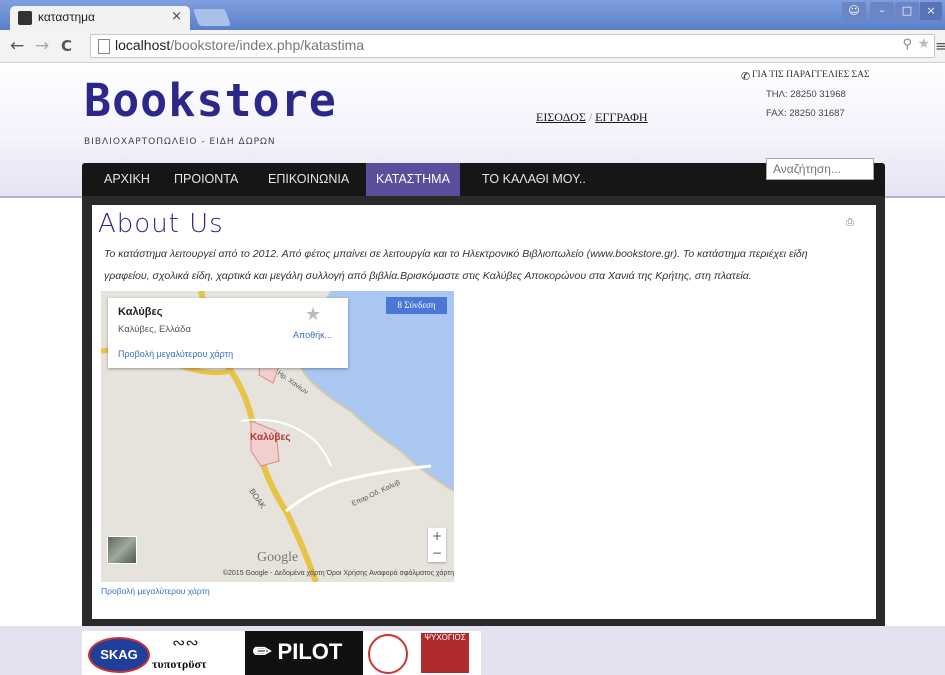 The image size is (945, 675). I want to click on map-zoom-control: + −, so click(437, 545).